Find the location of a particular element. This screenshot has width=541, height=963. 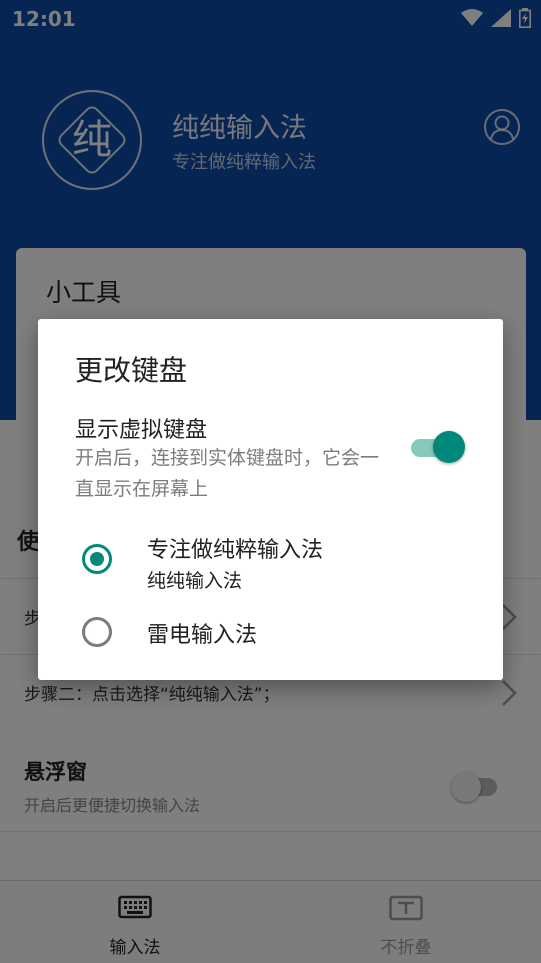

option-label: 雷电输入法 is located at coordinates (202, 635).